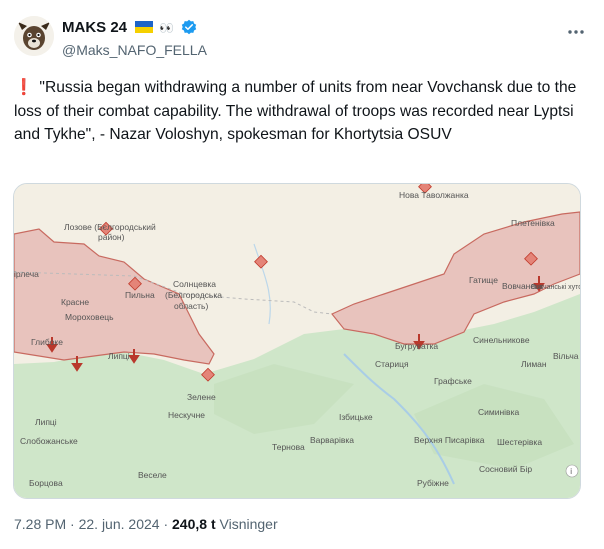 The height and width of the screenshot is (549, 604). Describe the element at coordinates (534, 364) in the screenshot. I see `place-label: Лиман` at that location.